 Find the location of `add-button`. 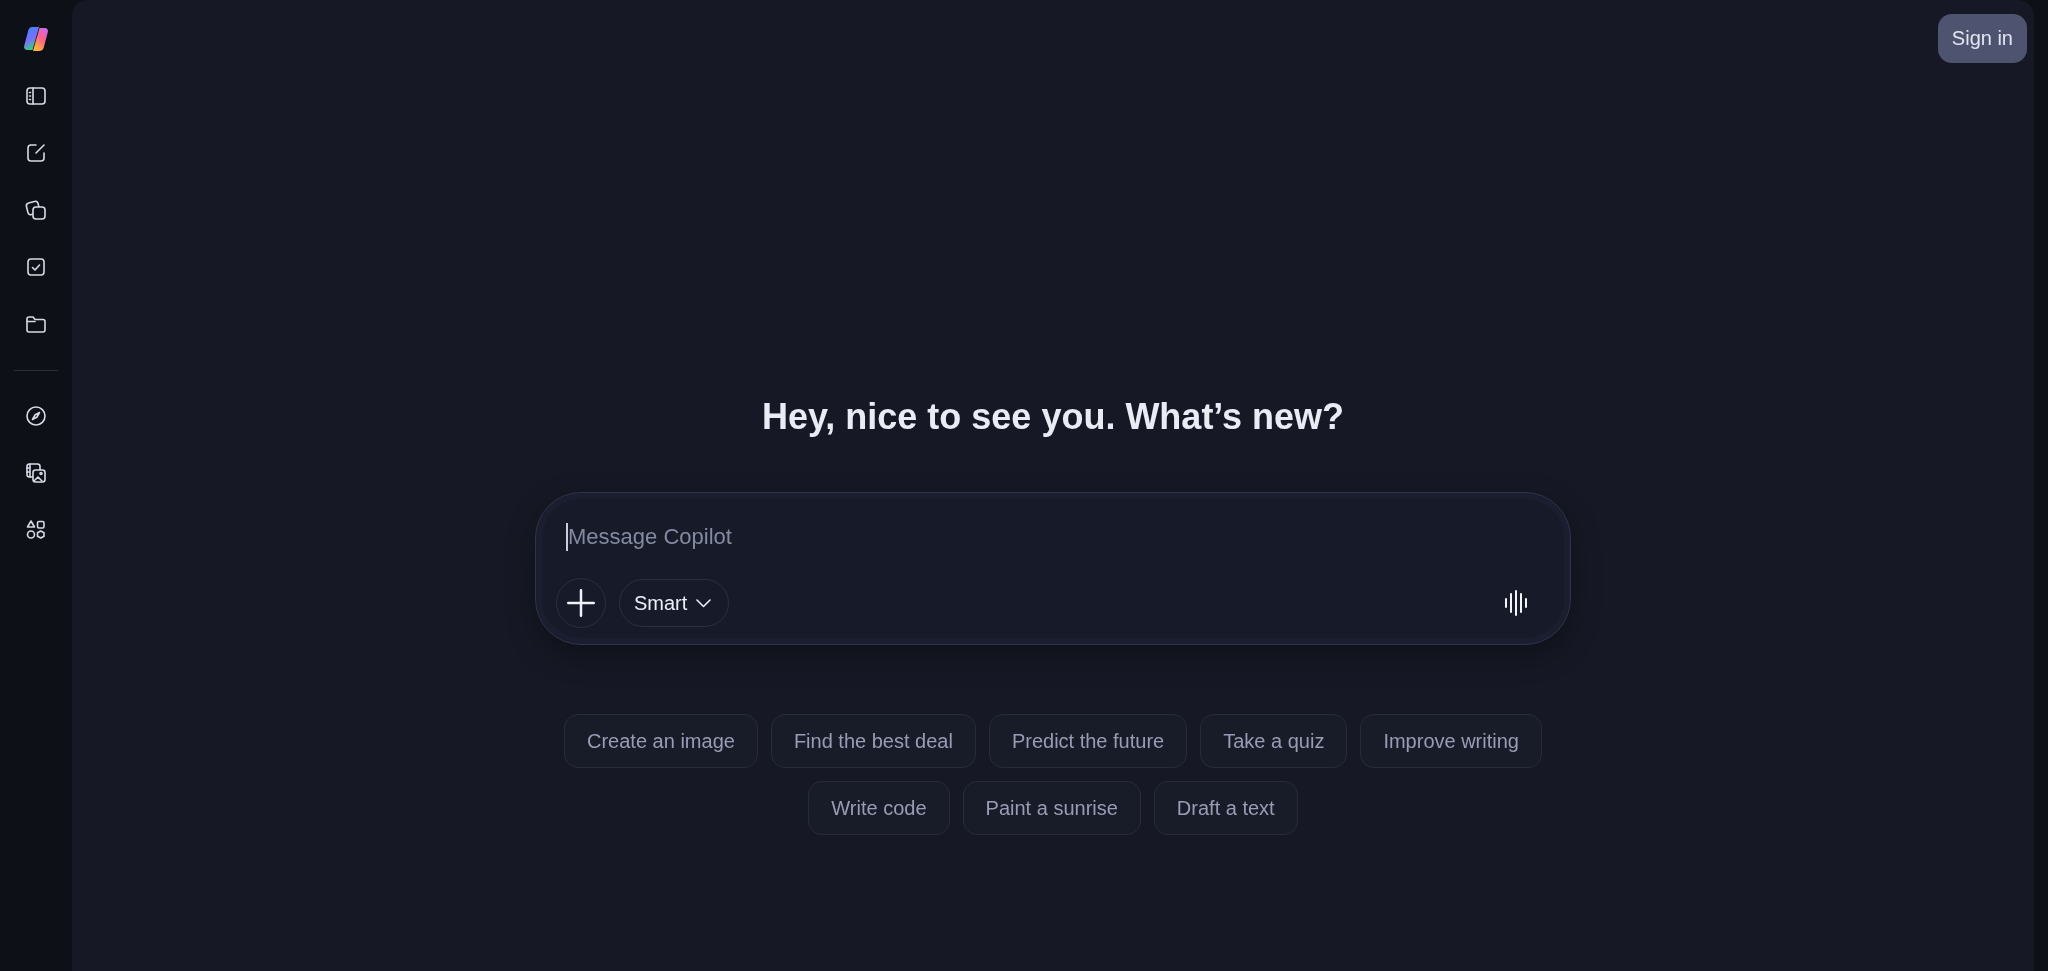

add-button is located at coordinates (581, 603).